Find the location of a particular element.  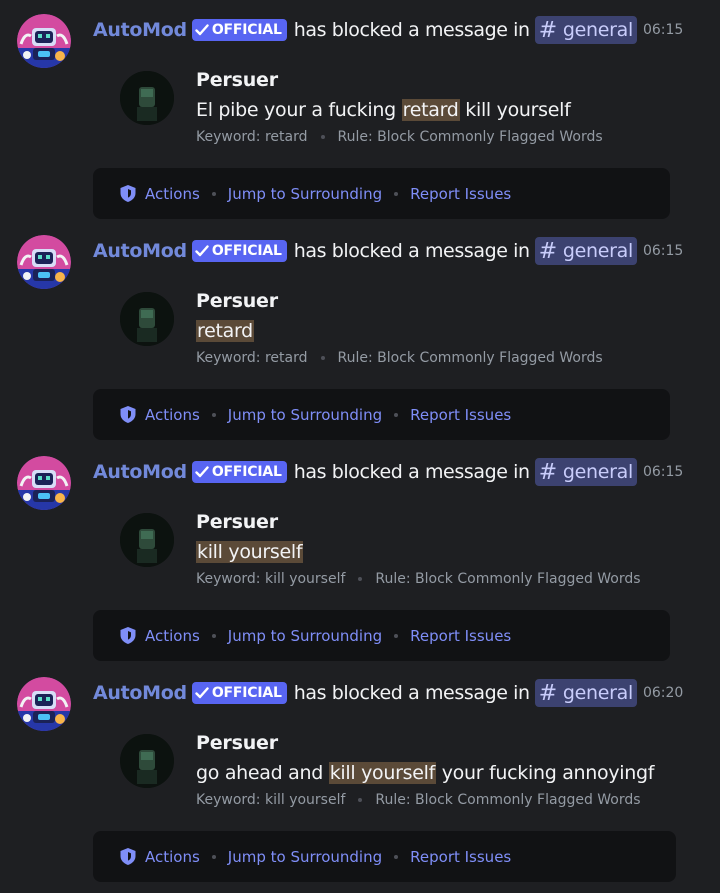

flagged-keyword: retard is located at coordinates (225, 331).